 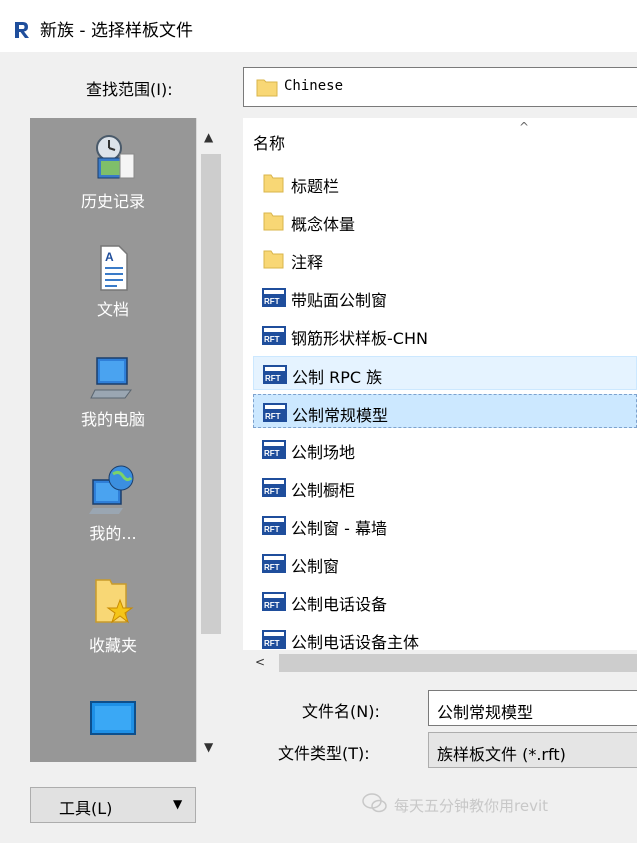 What do you see at coordinates (445, 601) in the screenshot?
I see `list-item-file: RFT 公制电话设备` at bounding box center [445, 601].